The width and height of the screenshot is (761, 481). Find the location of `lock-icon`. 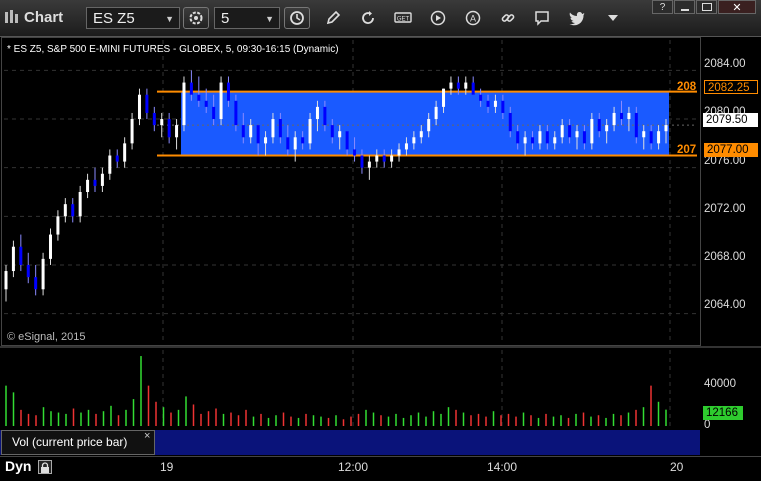

lock-icon is located at coordinates (45, 467).